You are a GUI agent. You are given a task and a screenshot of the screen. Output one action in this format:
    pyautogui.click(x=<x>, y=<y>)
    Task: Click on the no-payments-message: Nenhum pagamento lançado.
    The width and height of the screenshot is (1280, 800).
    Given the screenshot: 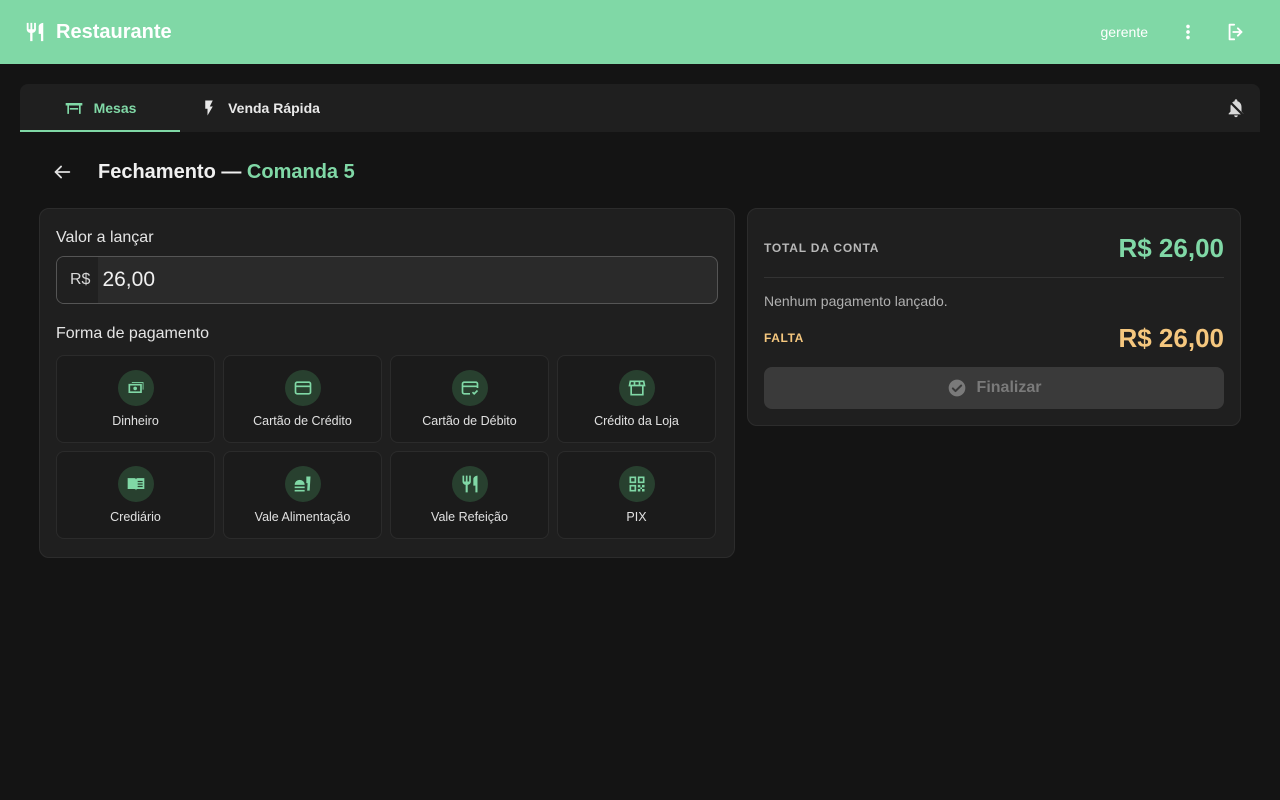 What is the action you would take?
    pyautogui.click(x=856, y=301)
    